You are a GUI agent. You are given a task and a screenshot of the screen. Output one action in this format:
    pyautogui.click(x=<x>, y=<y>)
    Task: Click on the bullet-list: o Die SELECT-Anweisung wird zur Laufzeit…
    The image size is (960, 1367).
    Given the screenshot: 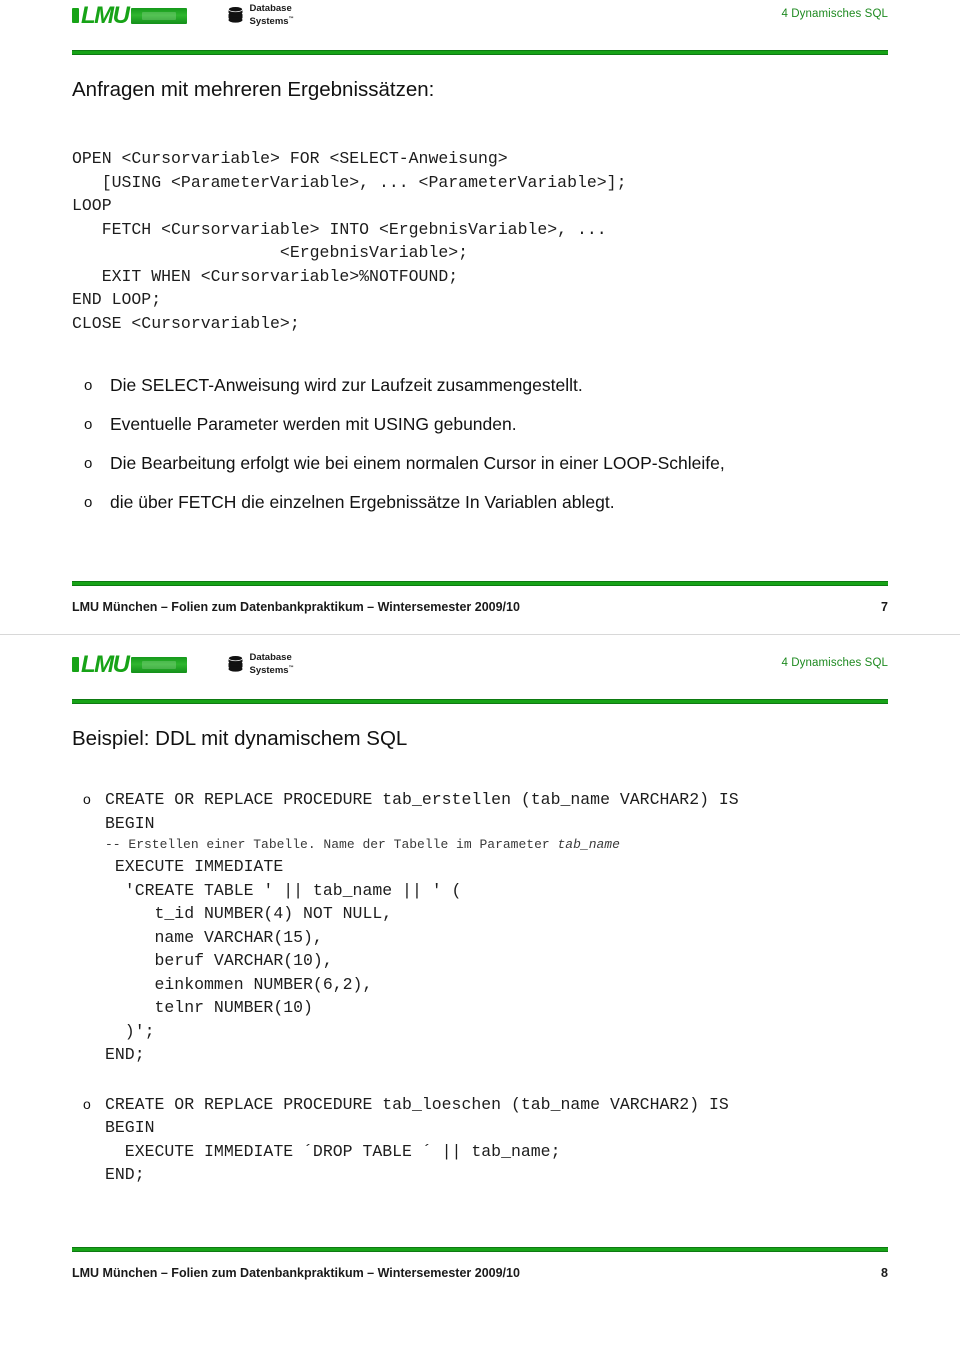 What is the action you would take?
    pyautogui.click(x=480, y=444)
    